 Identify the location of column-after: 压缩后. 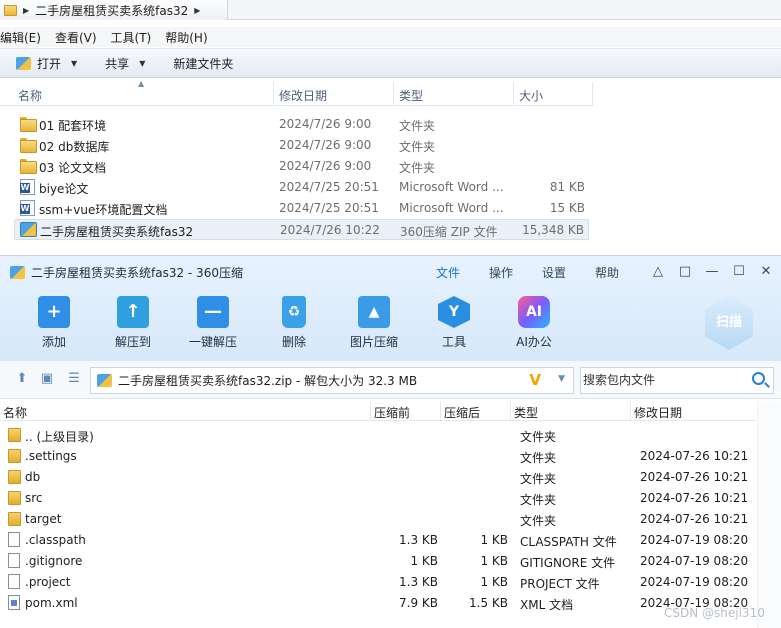
(462, 412).